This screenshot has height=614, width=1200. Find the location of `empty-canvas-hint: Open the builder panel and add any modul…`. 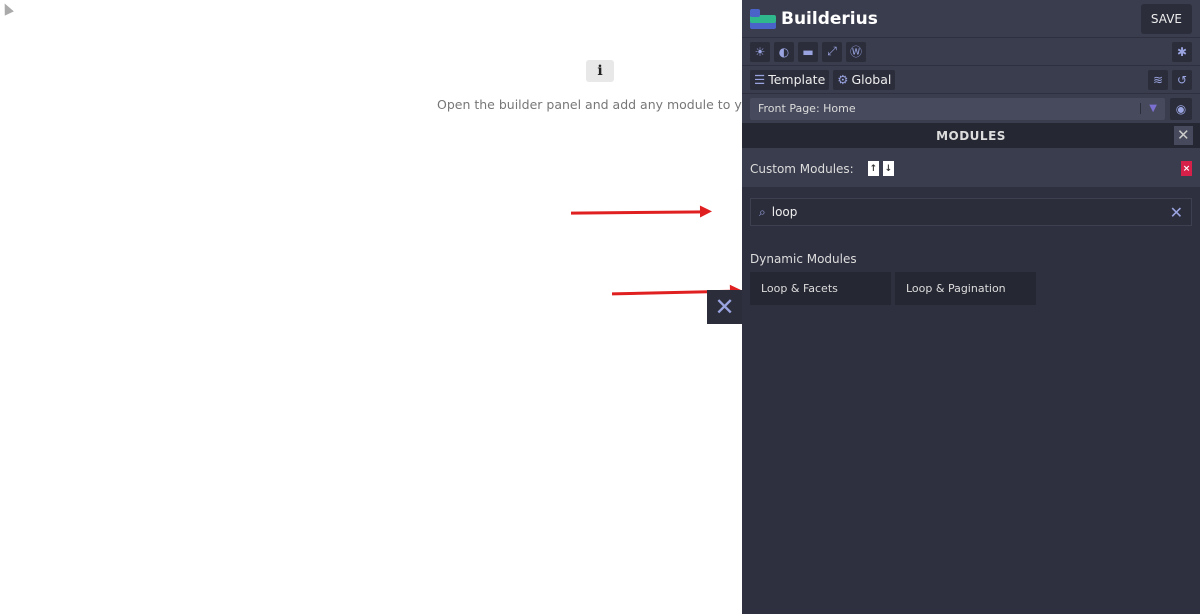

empty-canvas-hint: Open the builder panel and add any modul… is located at coordinates (589, 104).